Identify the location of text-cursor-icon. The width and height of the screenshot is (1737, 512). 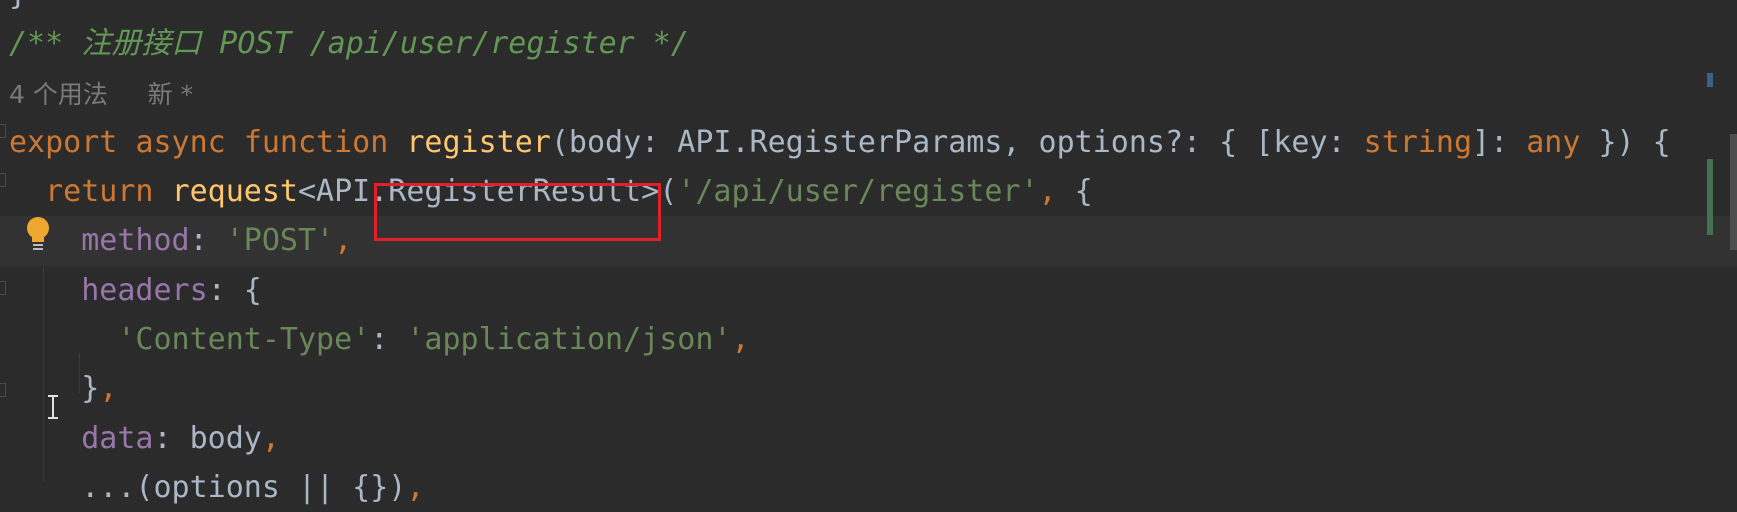
(53, 407).